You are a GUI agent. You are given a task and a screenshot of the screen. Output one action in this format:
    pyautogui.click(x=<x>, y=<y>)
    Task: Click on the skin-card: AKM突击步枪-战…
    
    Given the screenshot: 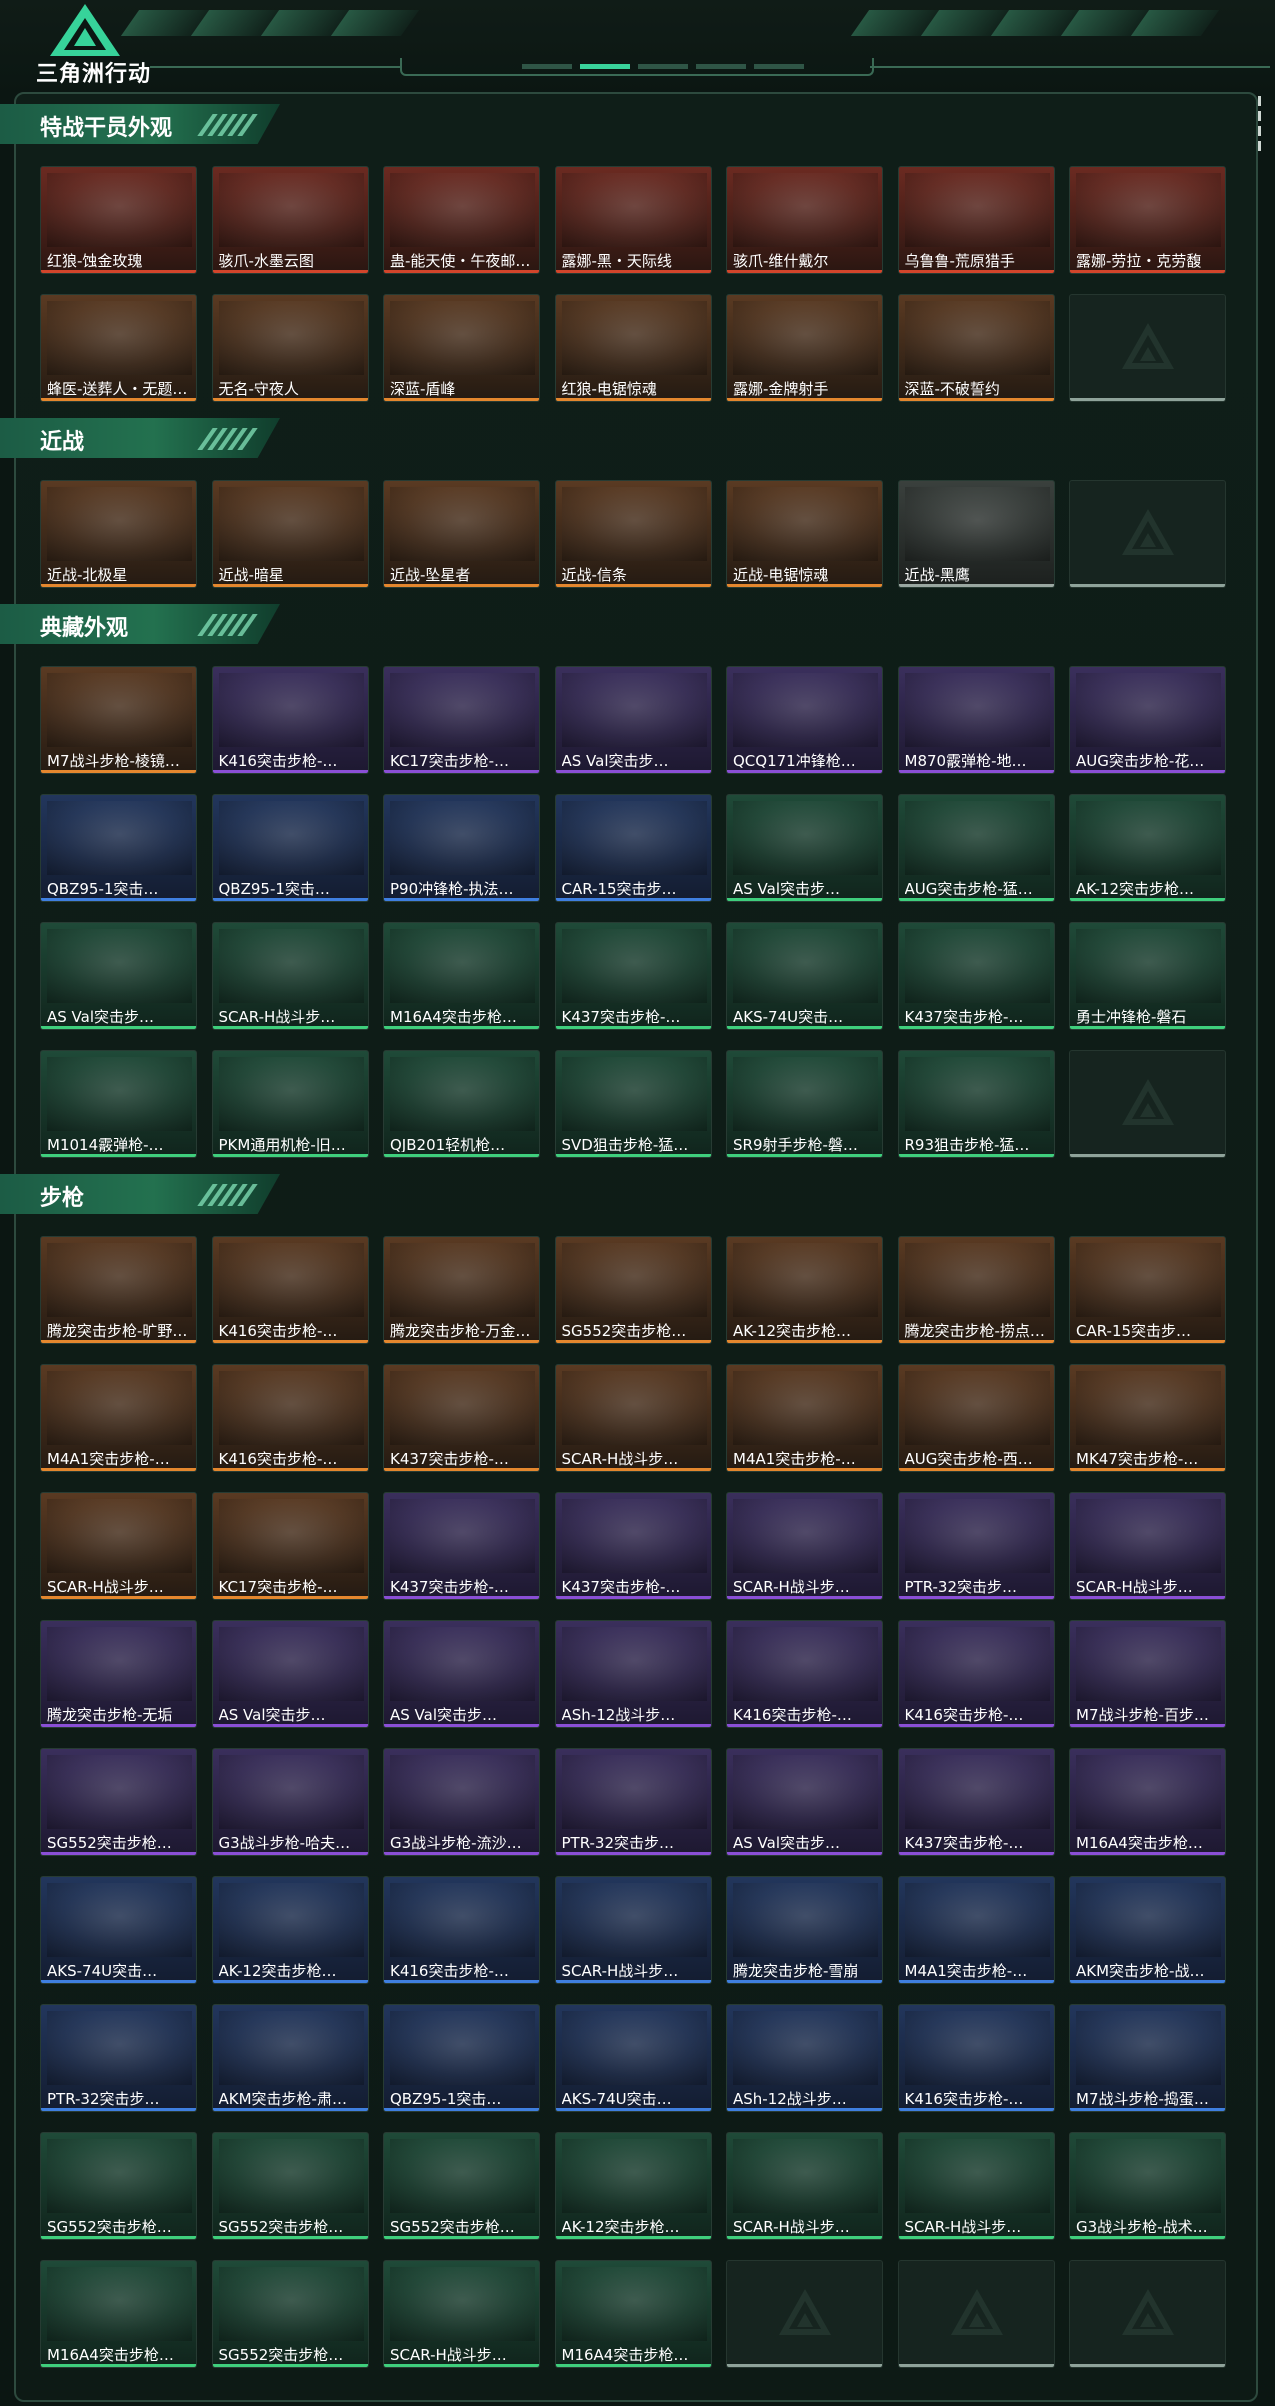 What is the action you would take?
    pyautogui.click(x=1147, y=1930)
    